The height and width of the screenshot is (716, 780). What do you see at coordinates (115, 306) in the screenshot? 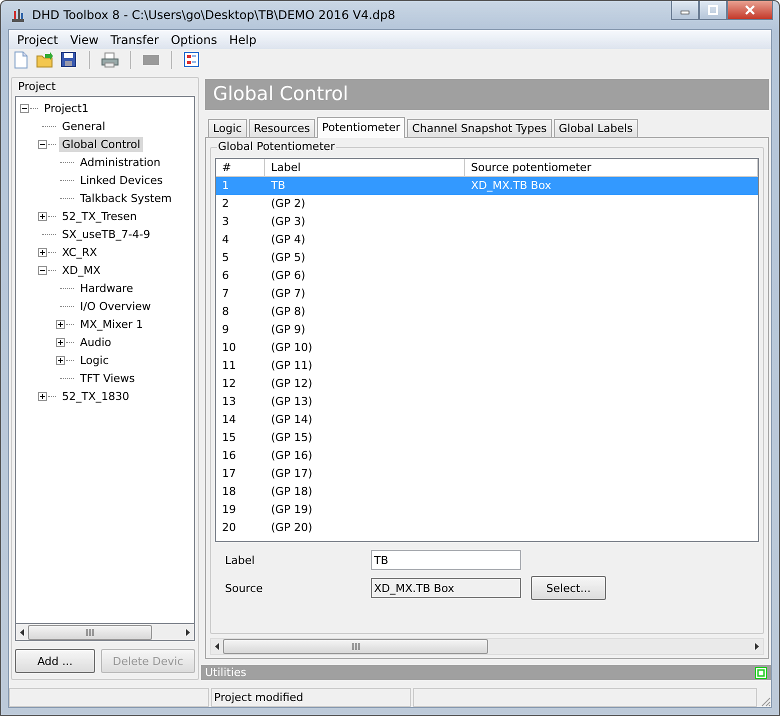
I see `tree-item: I/O Overview` at bounding box center [115, 306].